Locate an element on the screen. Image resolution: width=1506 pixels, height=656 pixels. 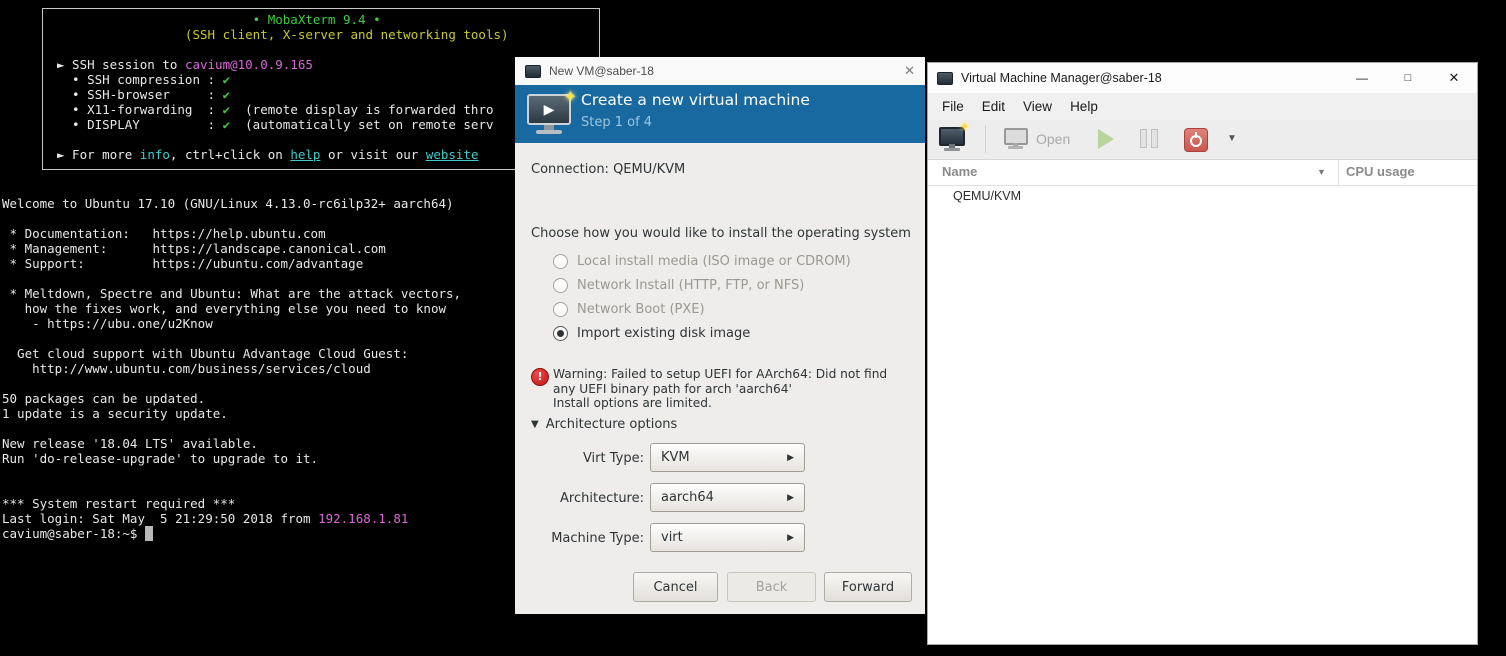
terminal-line: 1 update is a security update. is located at coordinates (115, 413).